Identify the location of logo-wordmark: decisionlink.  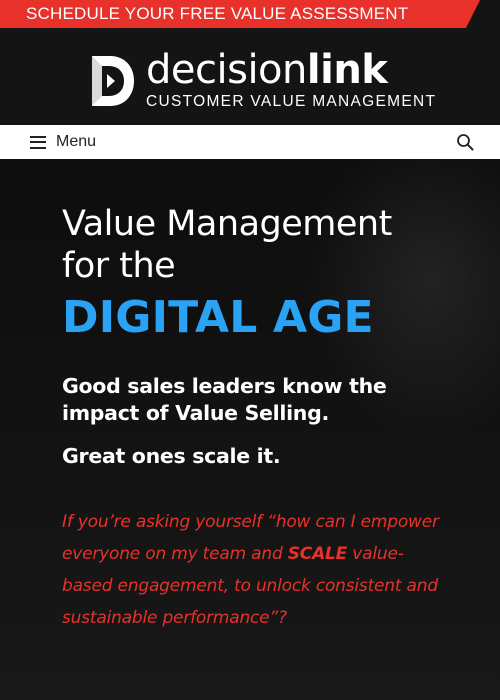
(291, 70).